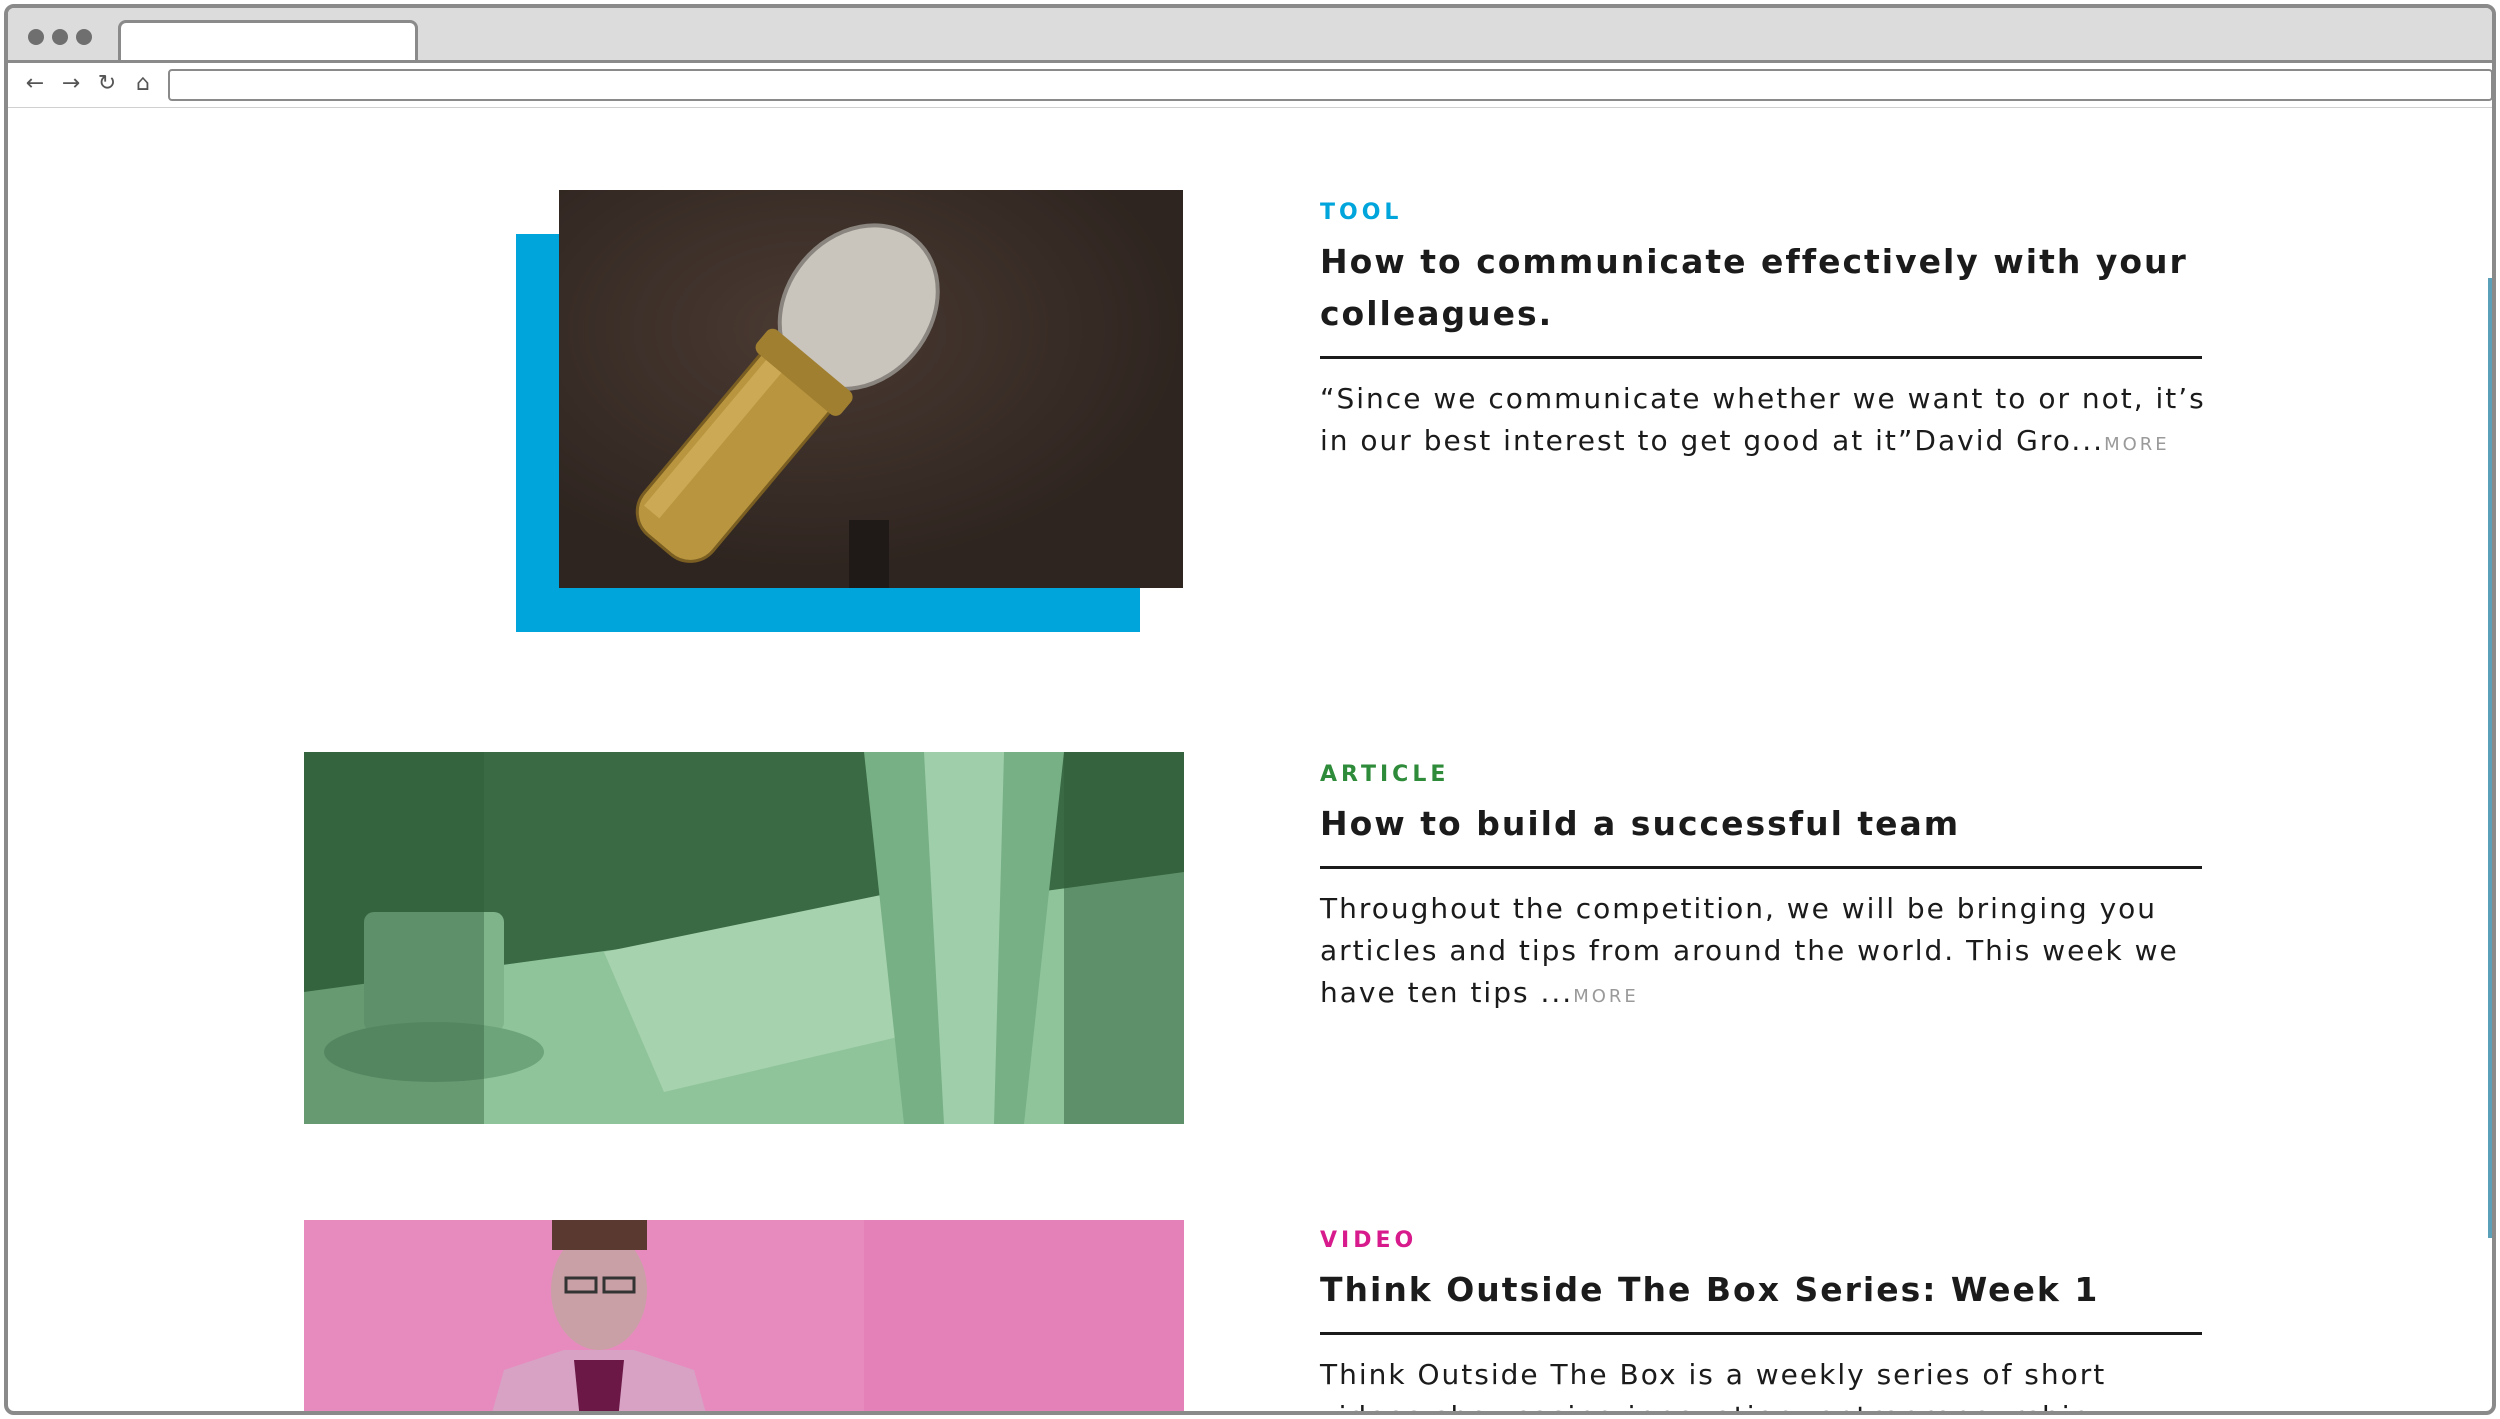 The width and height of the screenshot is (2500, 1419). What do you see at coordinates (84, 37) in the screenshot?
I see `maximize-window-dot` at bounding box center [84, 37].